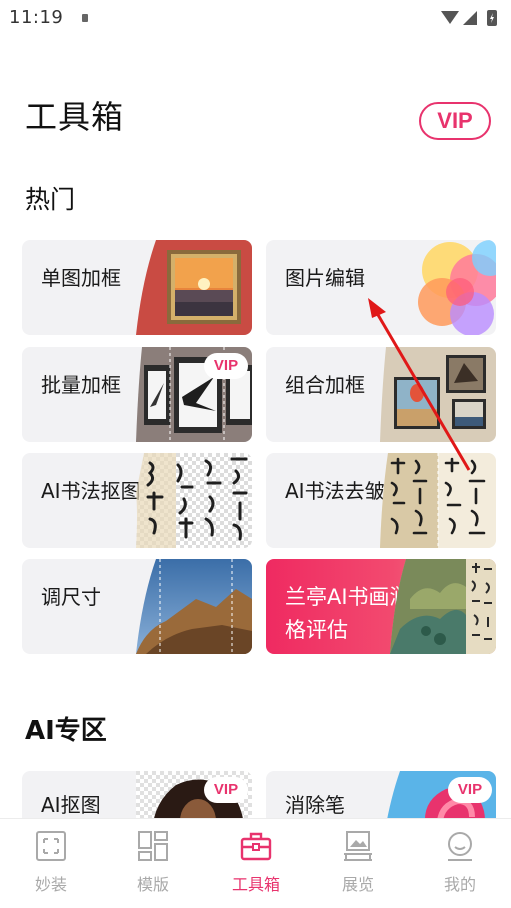  What do you see at coordinates (153, 864) in the screenshot?
I see `nav-item-template: 模版` at bounding box center [153, 864].